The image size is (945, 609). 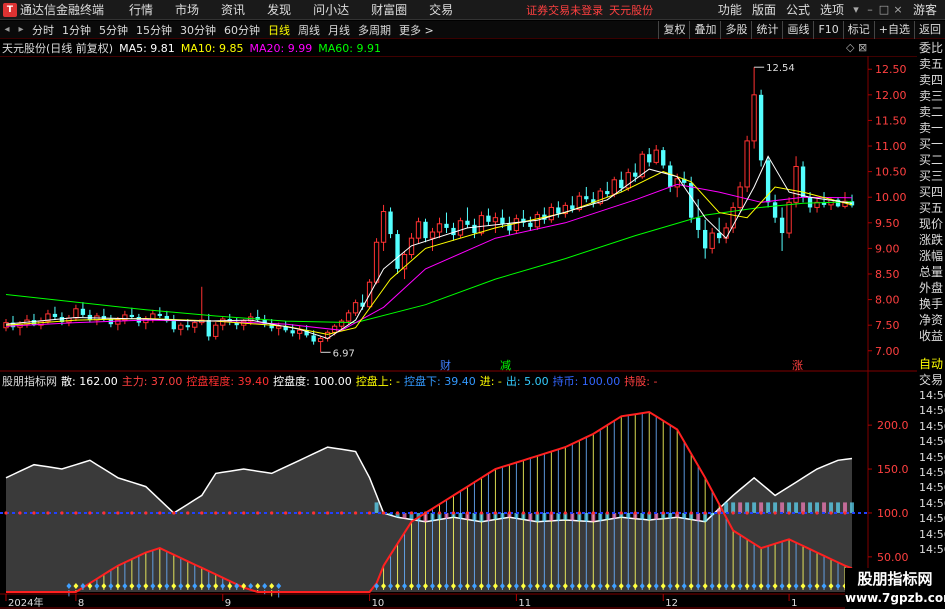 What do you see at coordinates (7, 29) in the screenshot?
I see `back-arrow-icon: ◂` at bounding box center [7, 29].